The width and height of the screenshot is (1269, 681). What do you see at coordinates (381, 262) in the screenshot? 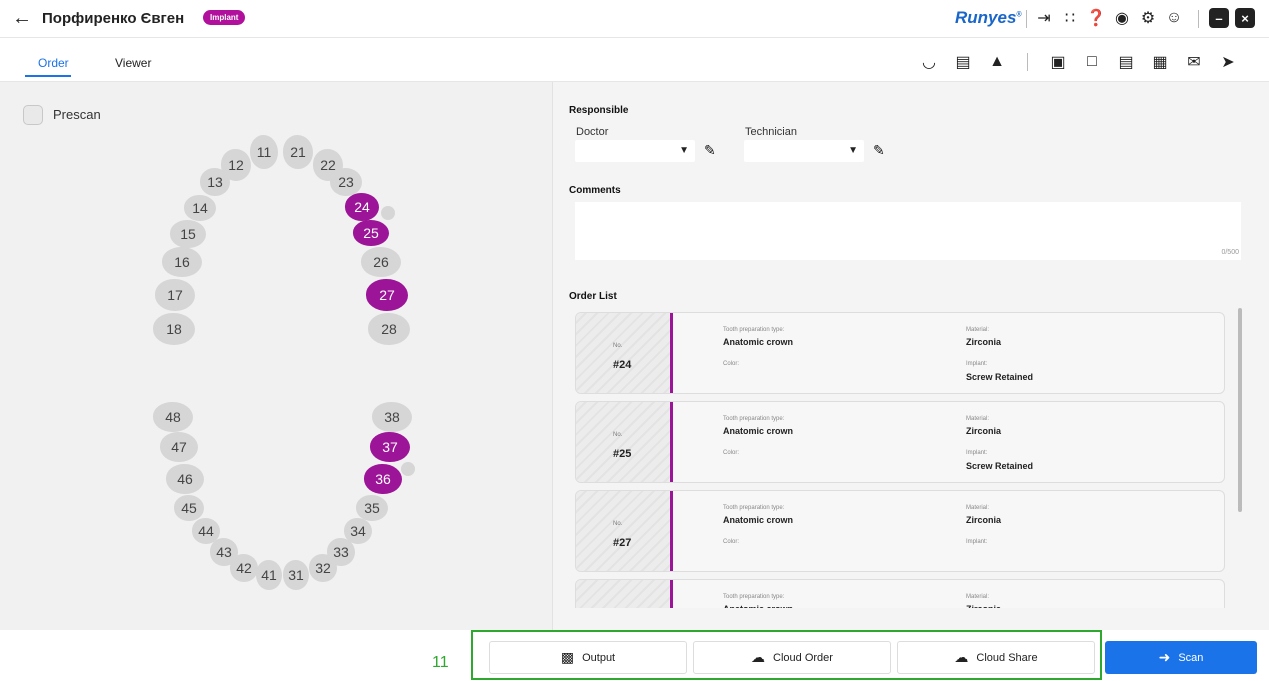
I see `tooth-26: 26` at bounding box center [381, 262].